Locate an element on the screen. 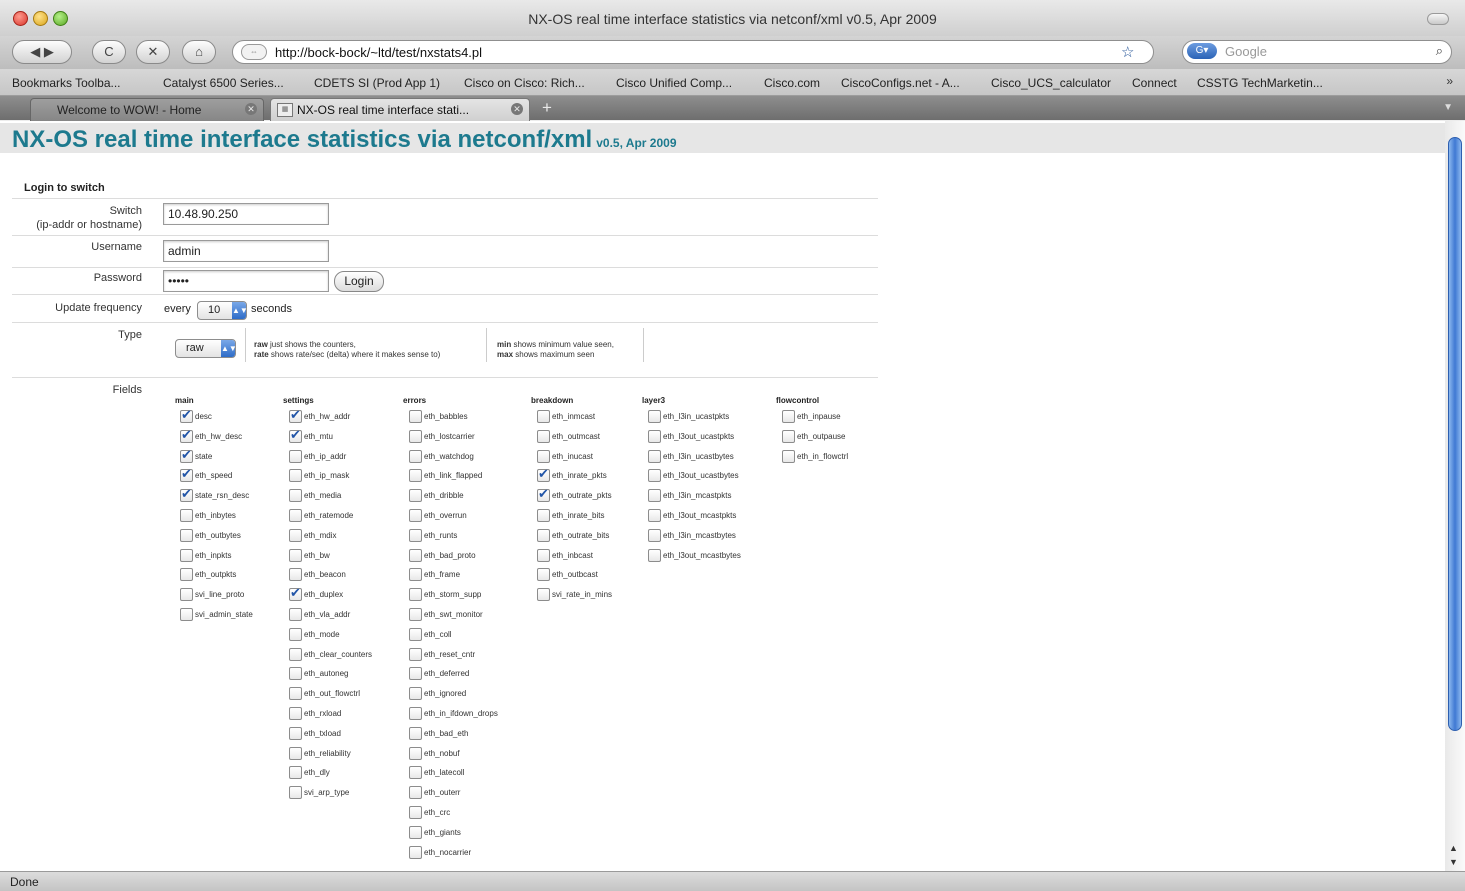 The image size is (1465, 891). search-icon: ⌕ is located at coordinates (1439, 51).